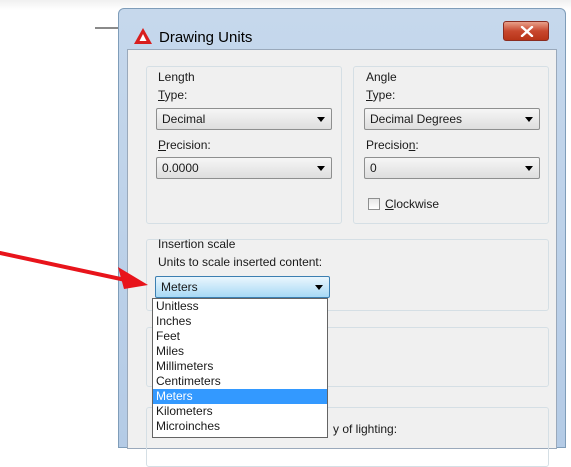  I want to click on red-arrow-head, so click(133, 278).